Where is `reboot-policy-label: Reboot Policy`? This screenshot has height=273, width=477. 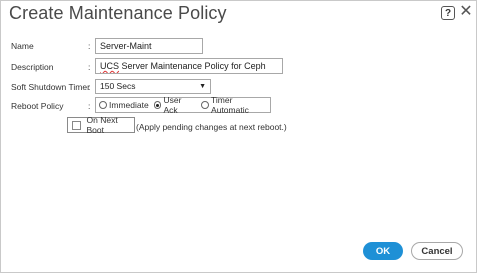
reboot-policy-label: Reboot Policy is located at coordinates (37, 106).